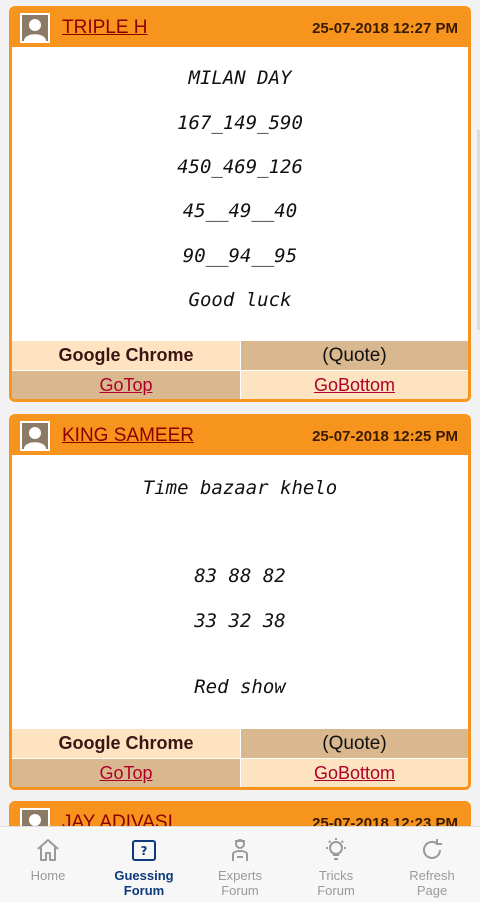 Image resolution: width=480 pixels, height=902 pixels. Describe the element at coordinates (240, 300) in the screenshot. I see `post-line: Good luck` at that location.